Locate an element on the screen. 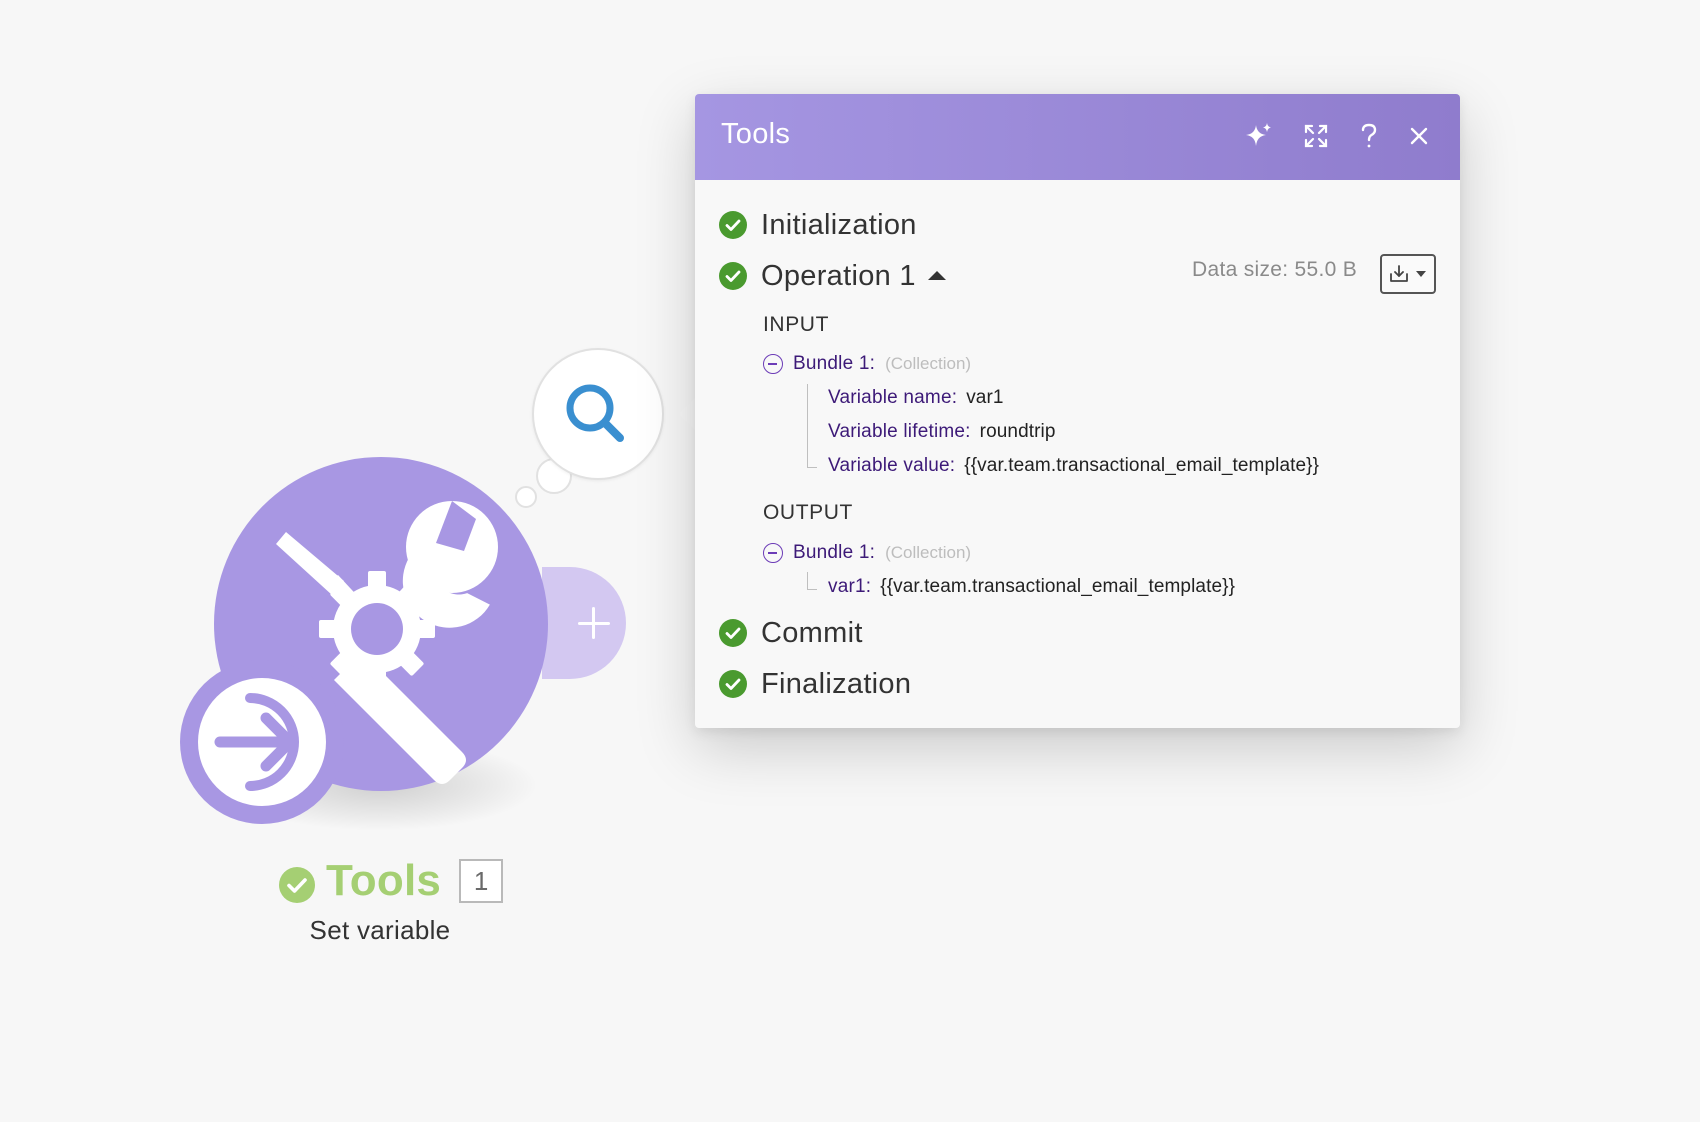 The width and height of the screenshot is (1700, 1122). field-key: Variable name: is located at coordinates (893, 397).